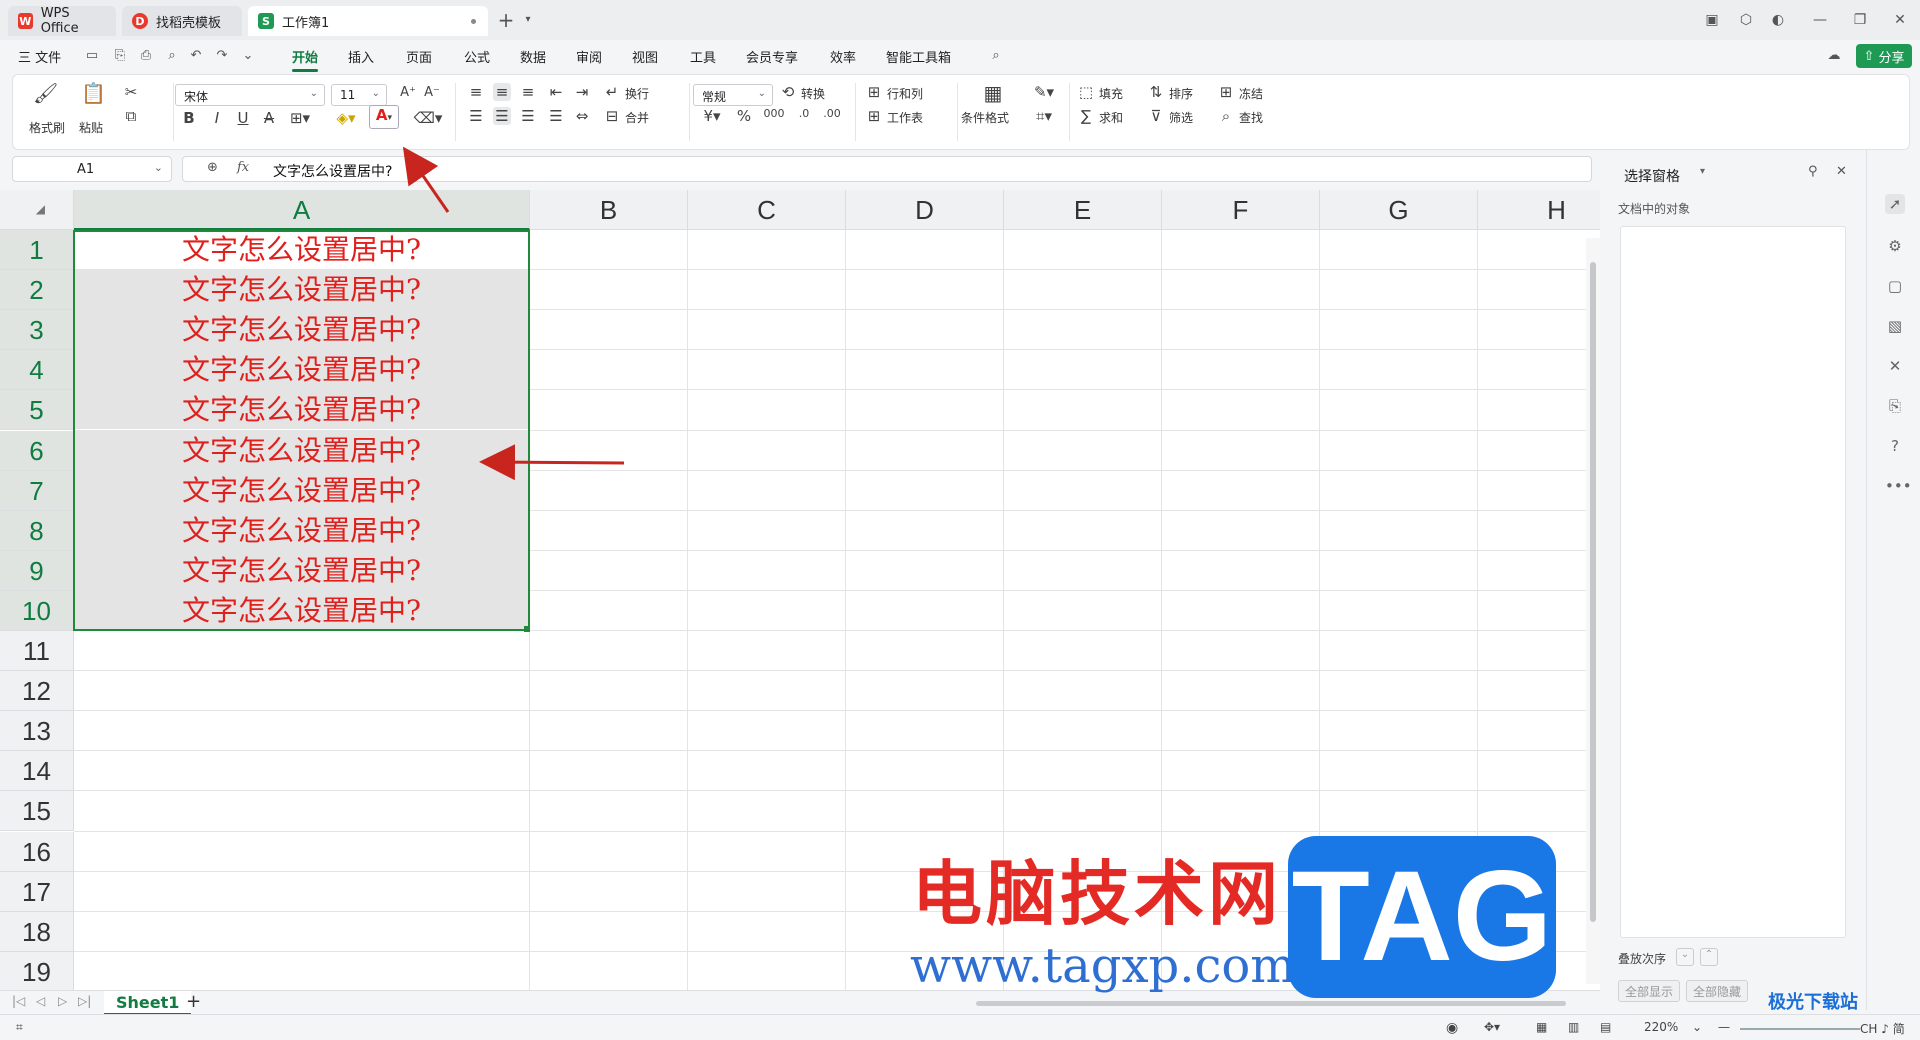  What do you see at coordinates (887, 169) in the screenshot?
I see `formula-bar: ⊕ fx 文字怎么设置居中?` at bounding box center [887, 169].